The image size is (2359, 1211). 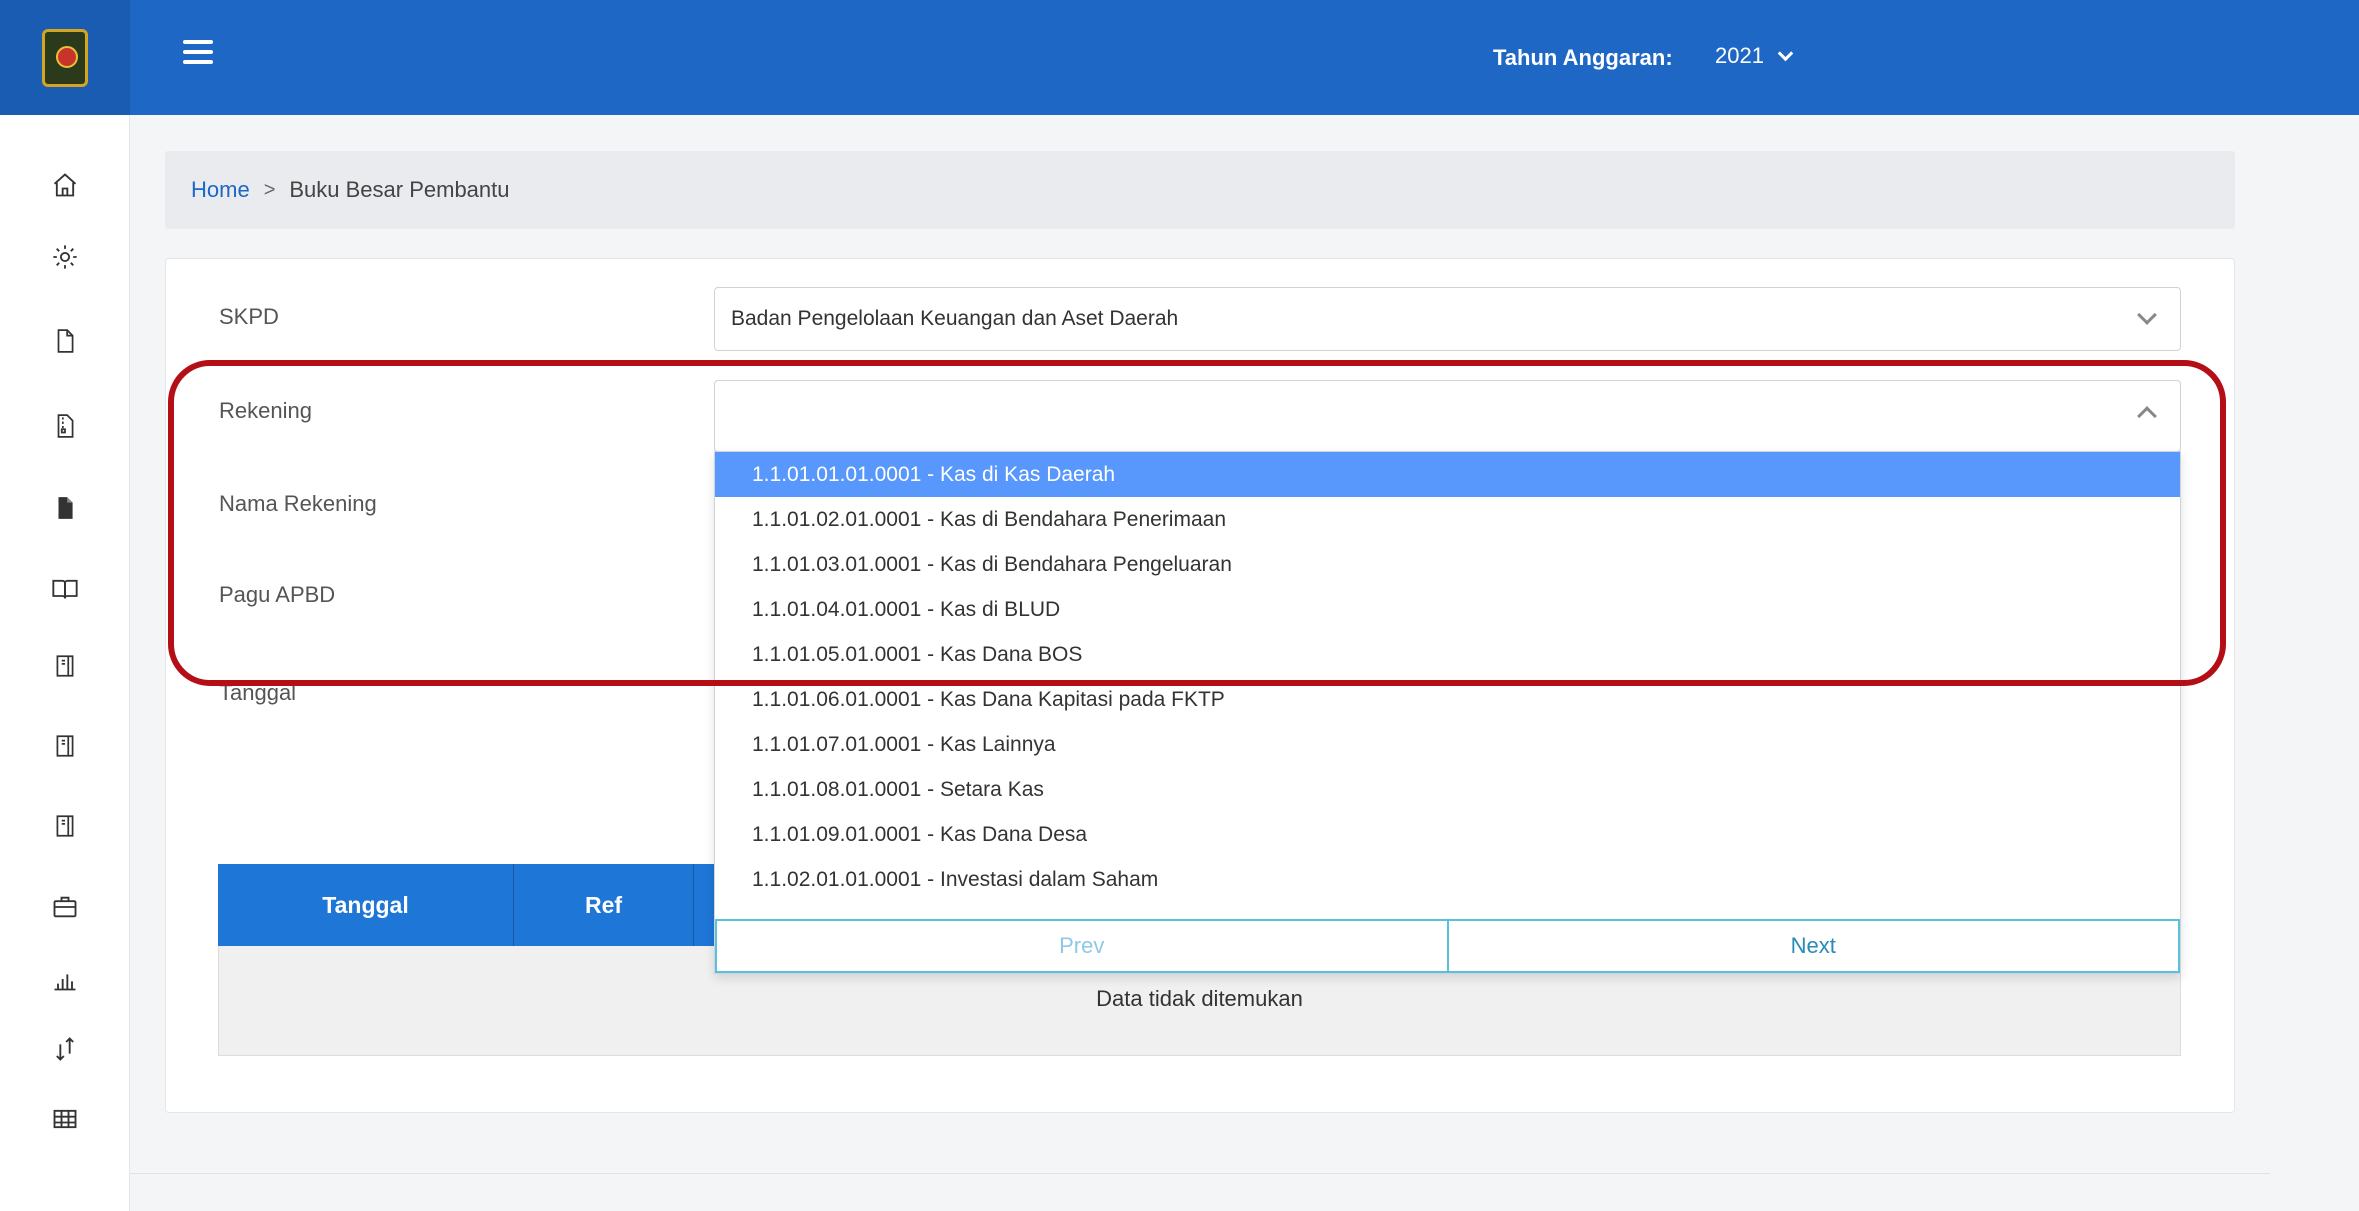 I want to click on column-header-ref: Ref, so click(x=604, y=905).